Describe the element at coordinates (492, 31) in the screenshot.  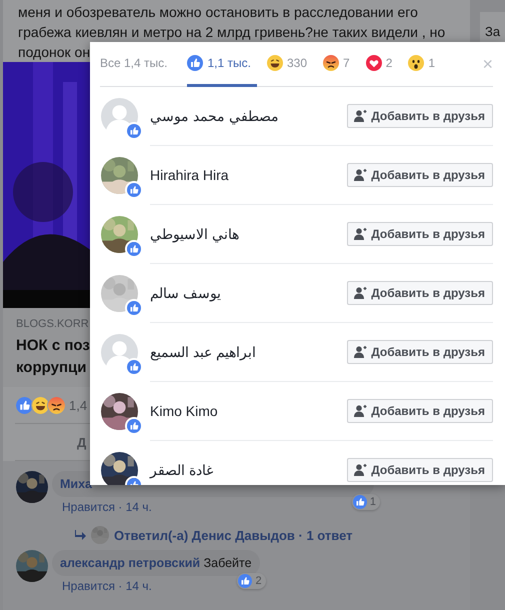
I see `side-text: За` at that location.